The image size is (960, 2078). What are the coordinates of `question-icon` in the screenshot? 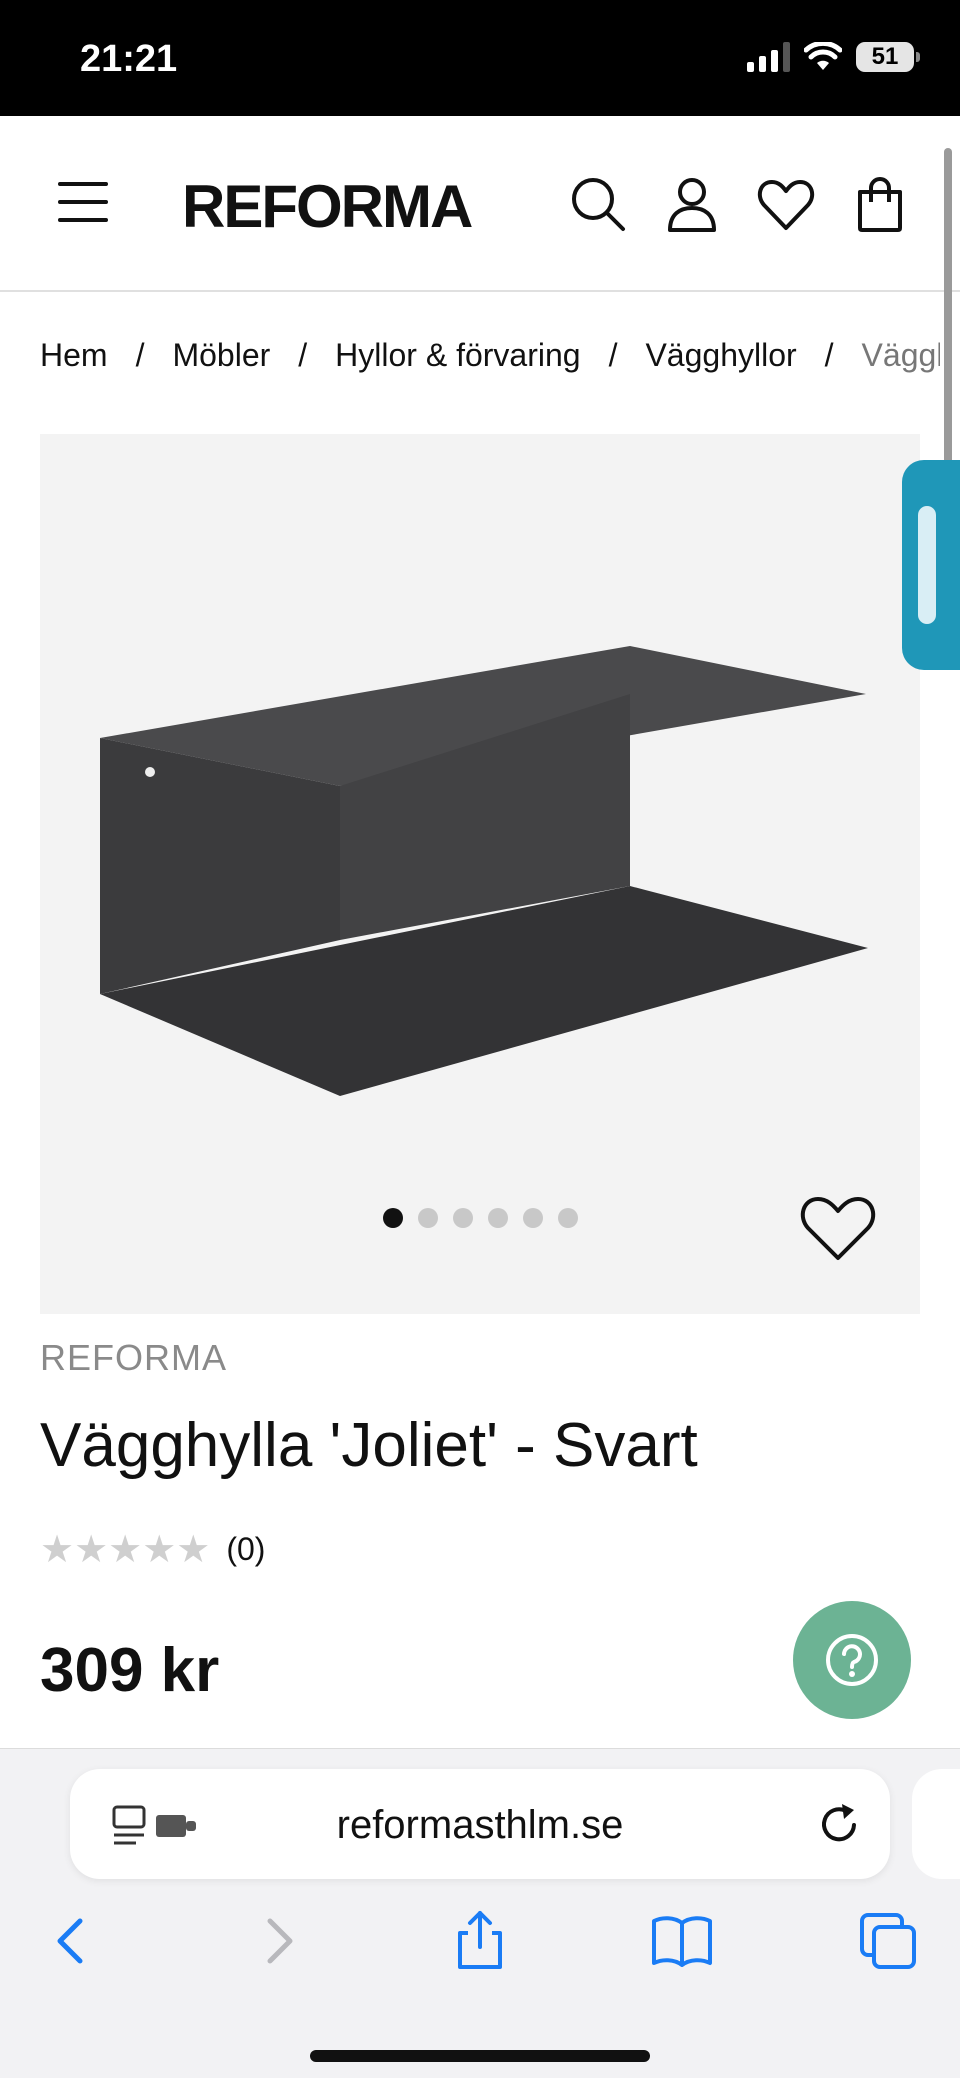 It's located at (852, 1660).